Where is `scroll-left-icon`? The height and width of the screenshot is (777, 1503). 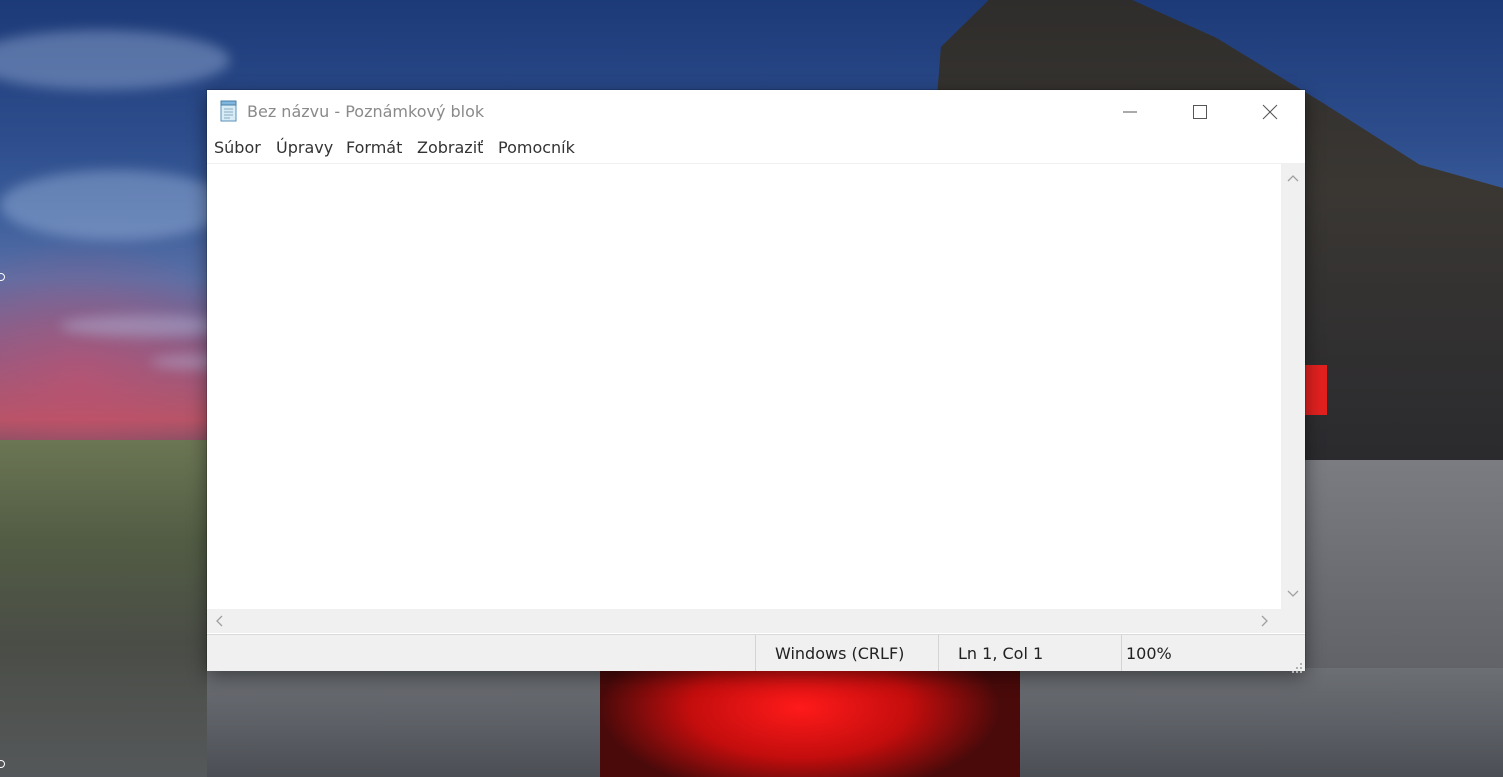 scroll-left-icon is located at coordinates (219, 621).